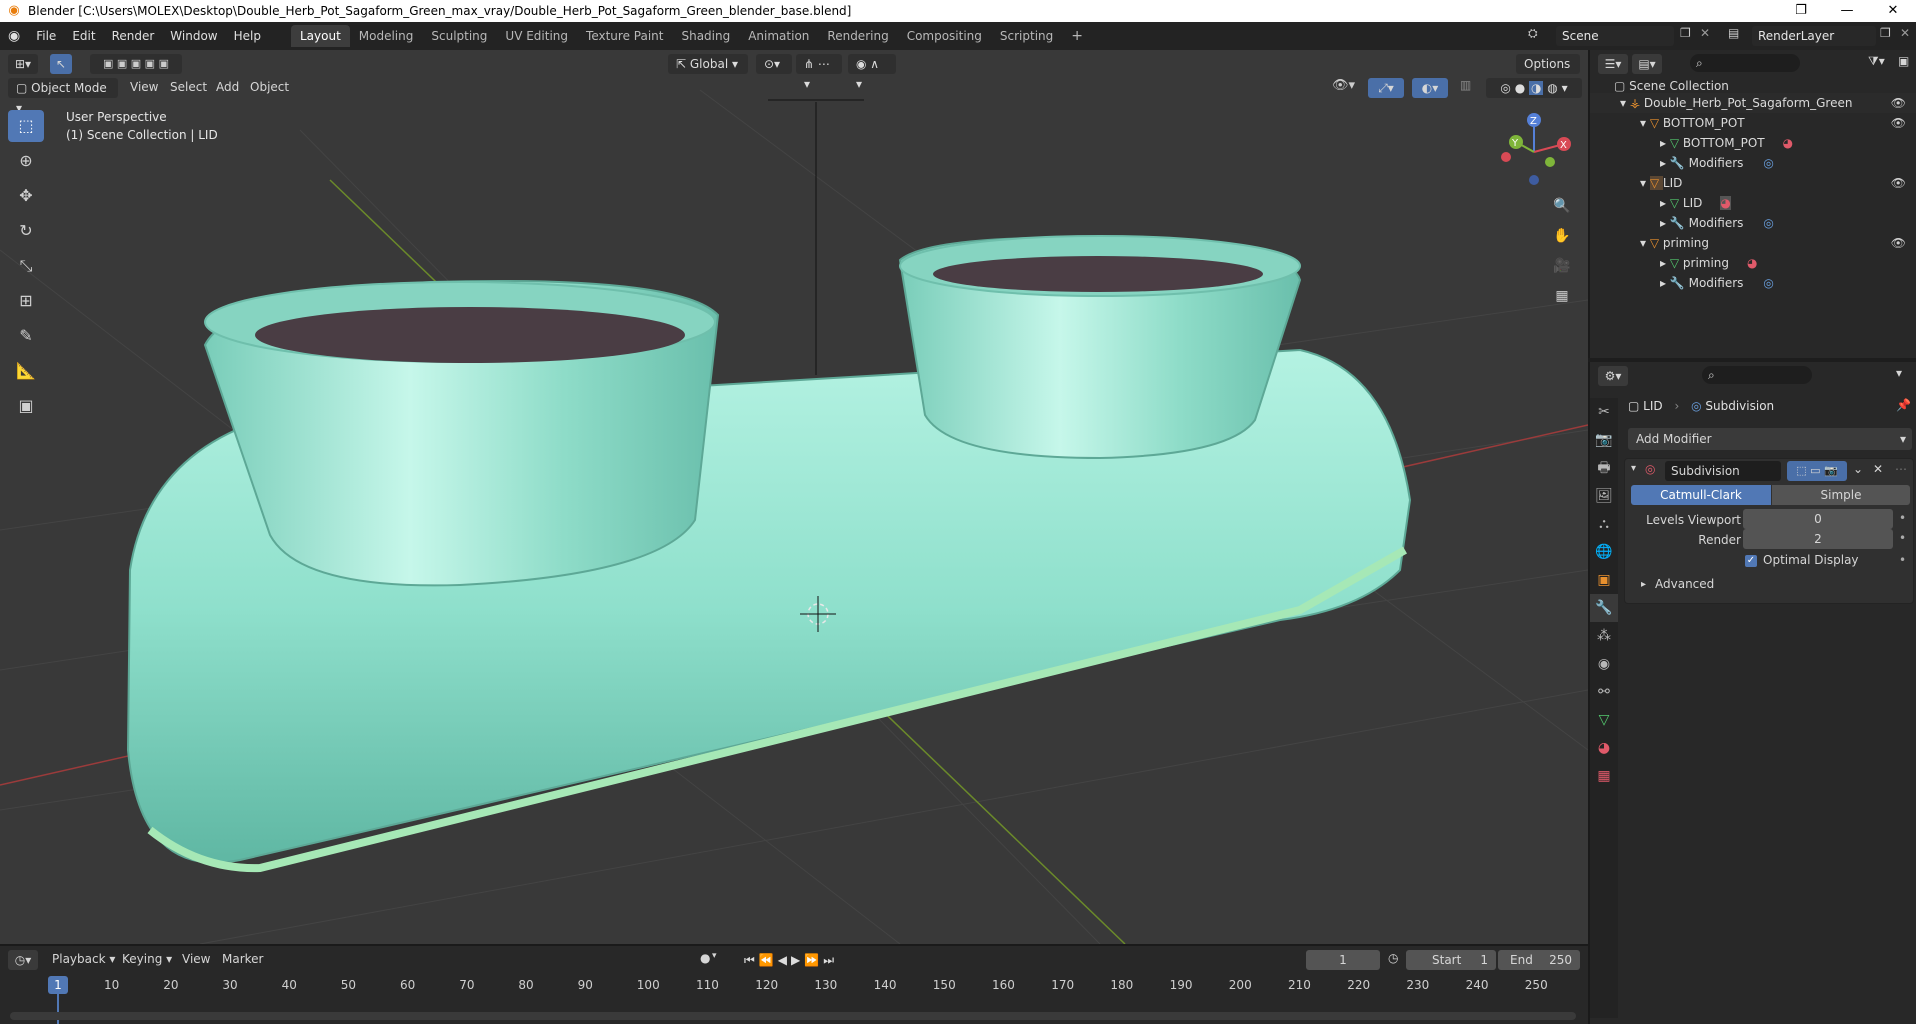  I want to click on render-levels-field: 2, so click(1818, 539).